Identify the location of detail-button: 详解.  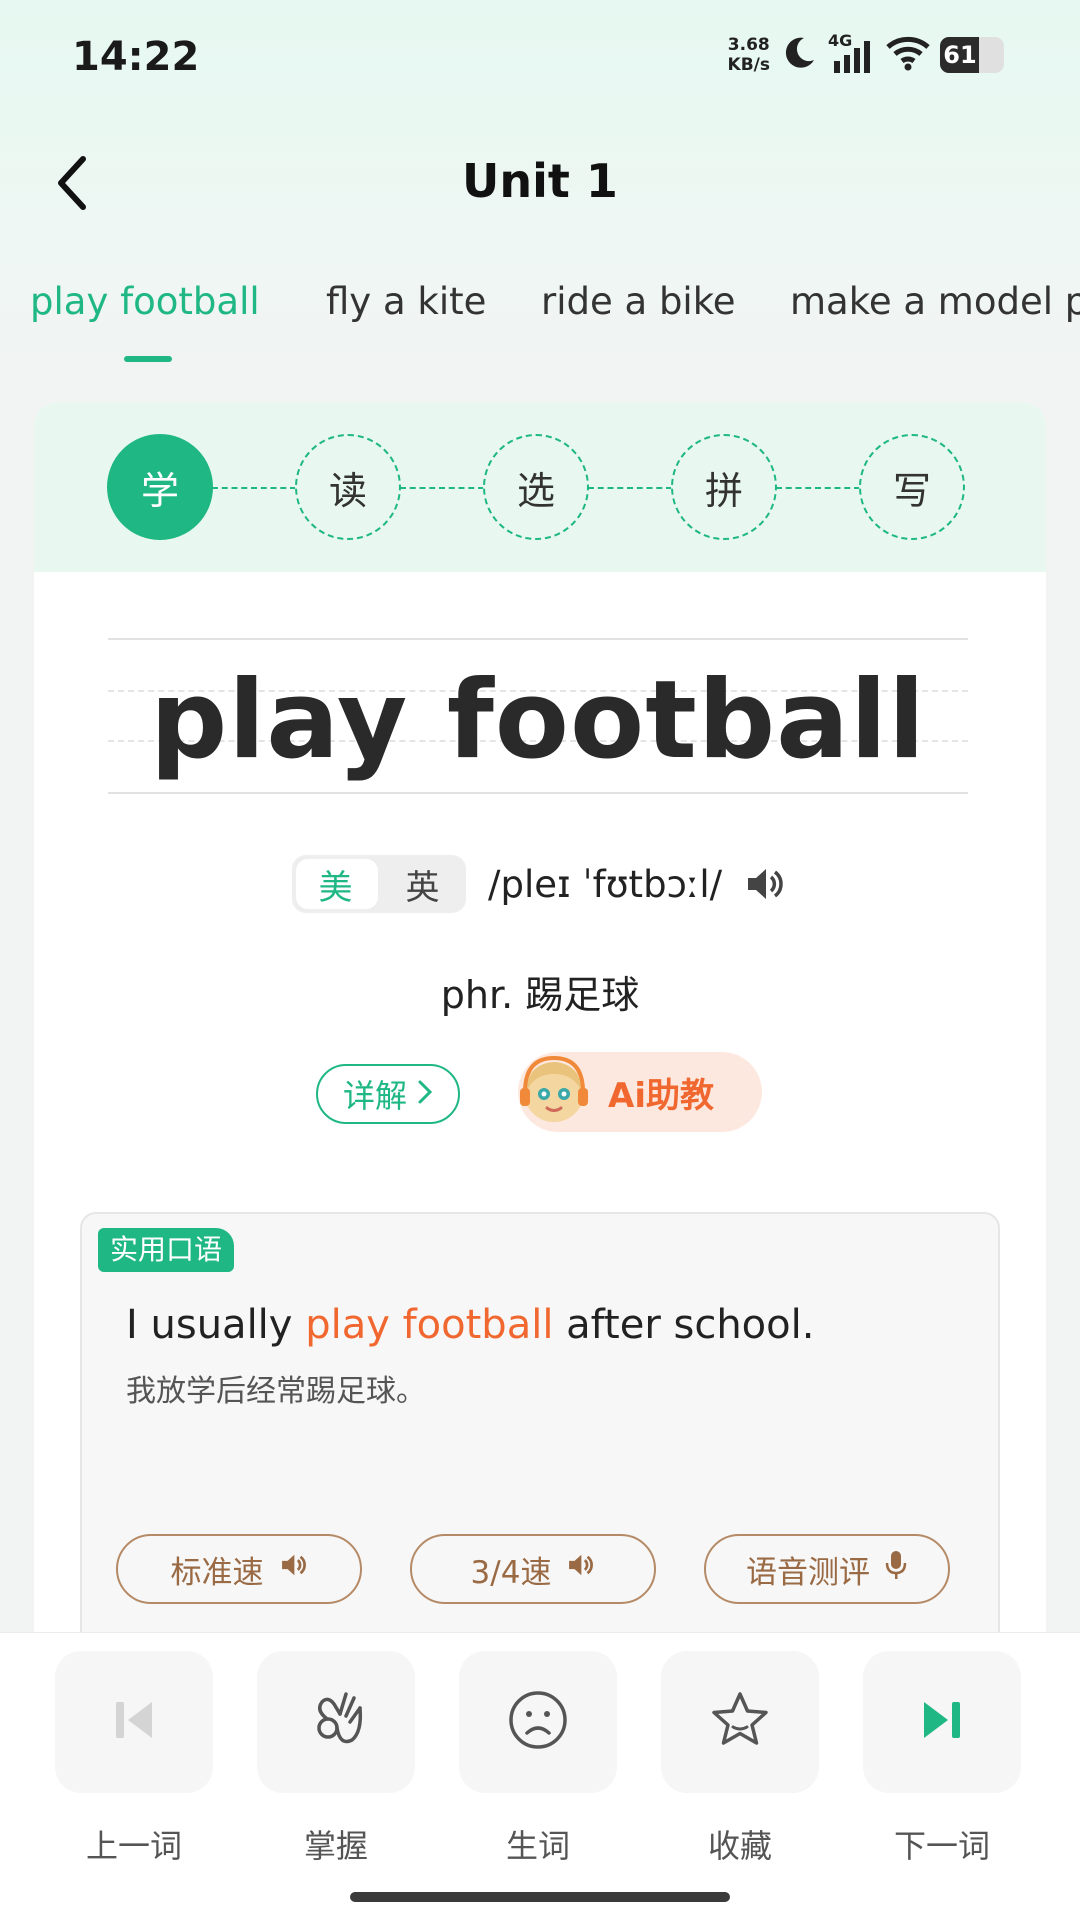
(388, 1094).